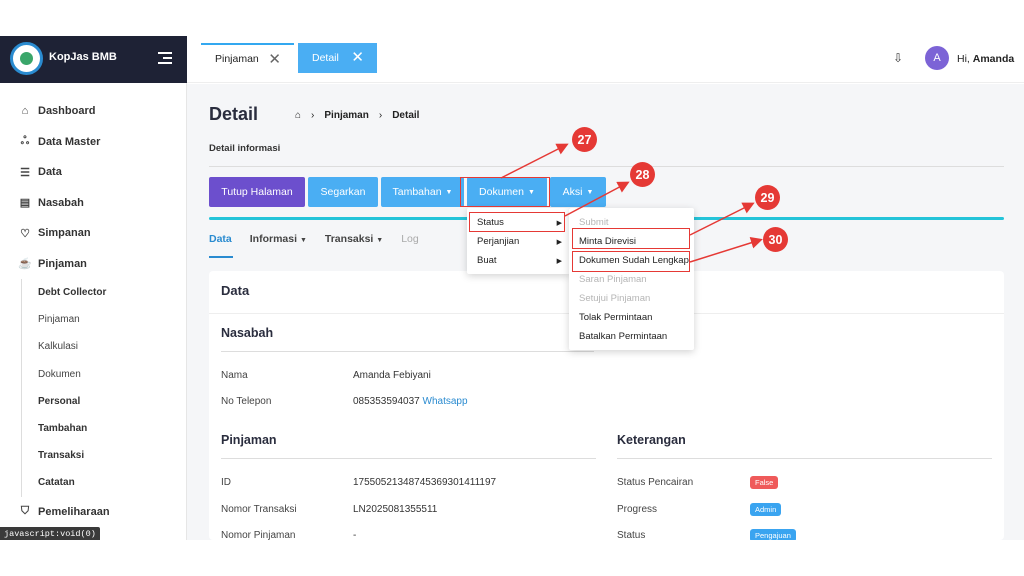 The image size is (1024, 576). I want to click on submenu-line, so click(21, 388).